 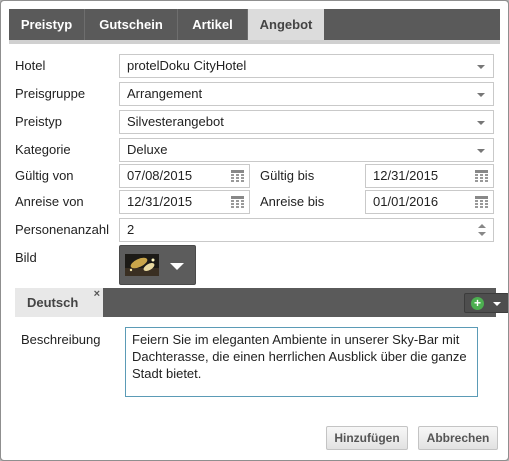 What do you see at coordinates (187, 65) in the screenshot?
I see `hotel-value: protelDoku CityHotel` at bounding box center [187, 65].